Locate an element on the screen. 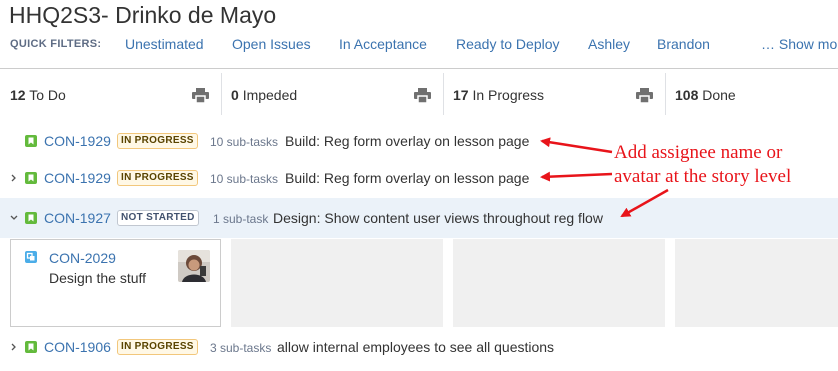  header-divider is located at coordinates (419, 68).